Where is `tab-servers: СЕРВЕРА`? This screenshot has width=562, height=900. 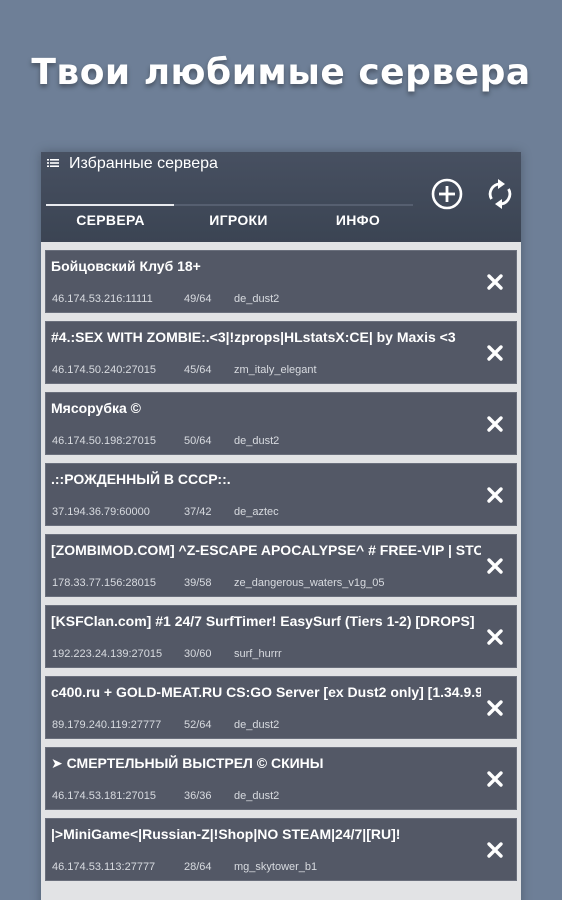 tab-servers: СЕРВЕРА is located at coordinates (110, 220).